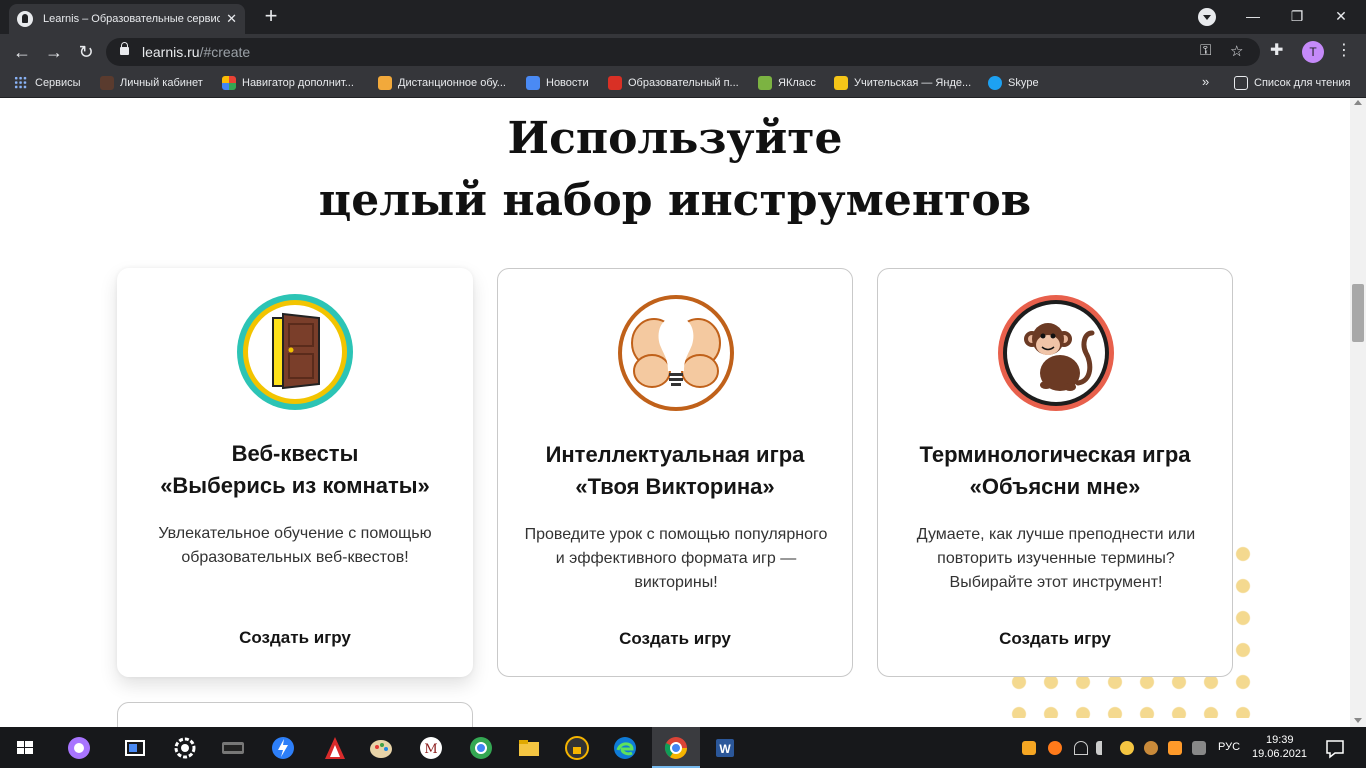 This screenshot has width=1366, height=768. Describe the element at coordinates (25, 748) in the screenshot. I see `windows-start-icon` at that location.